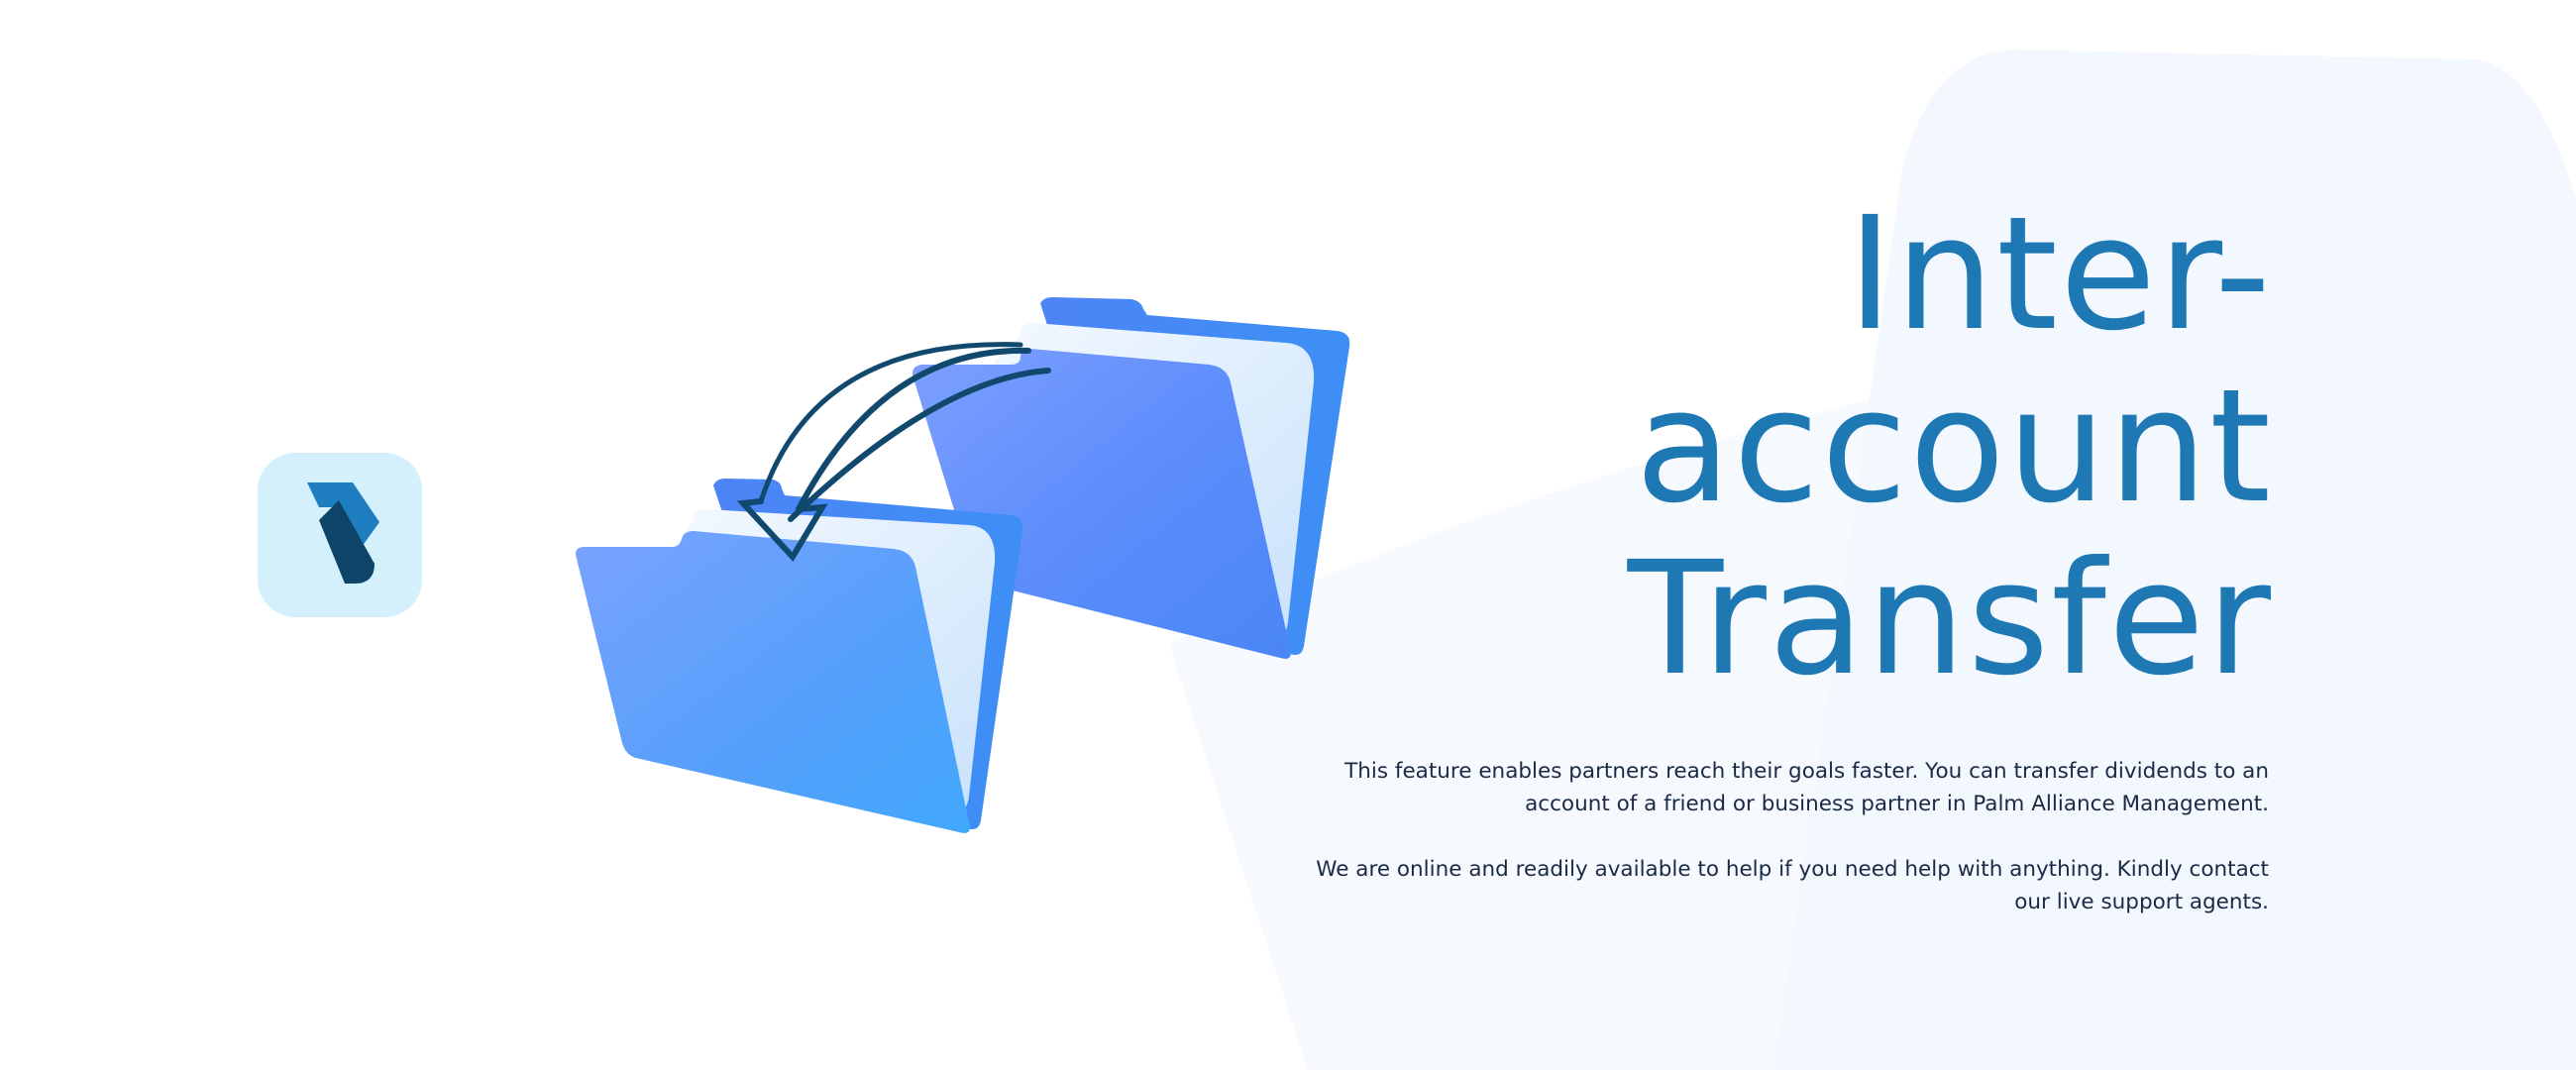 This screenshot has width=2576, height=1070. I want to click on logo-tile, so click(340, 535).